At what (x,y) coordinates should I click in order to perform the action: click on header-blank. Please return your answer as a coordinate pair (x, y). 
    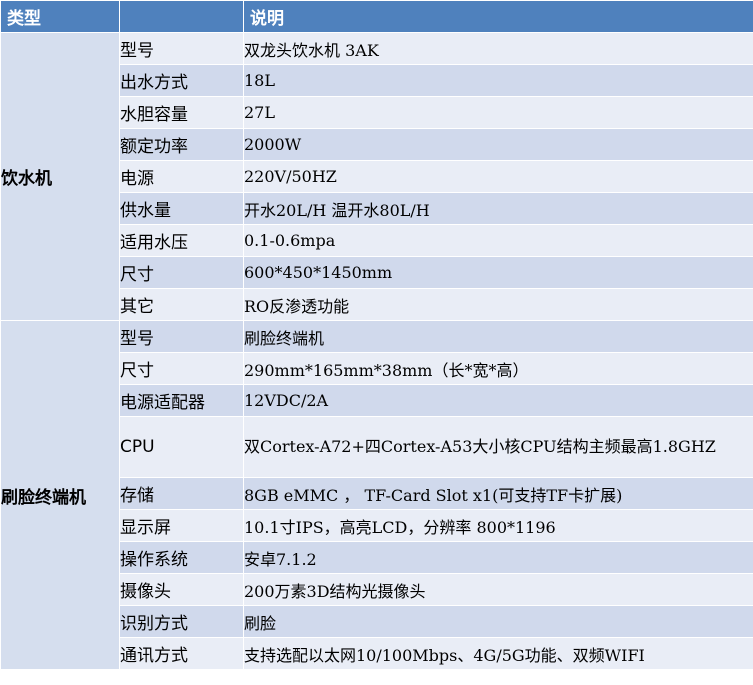
    Looking at the image, I should click on (181, 16).